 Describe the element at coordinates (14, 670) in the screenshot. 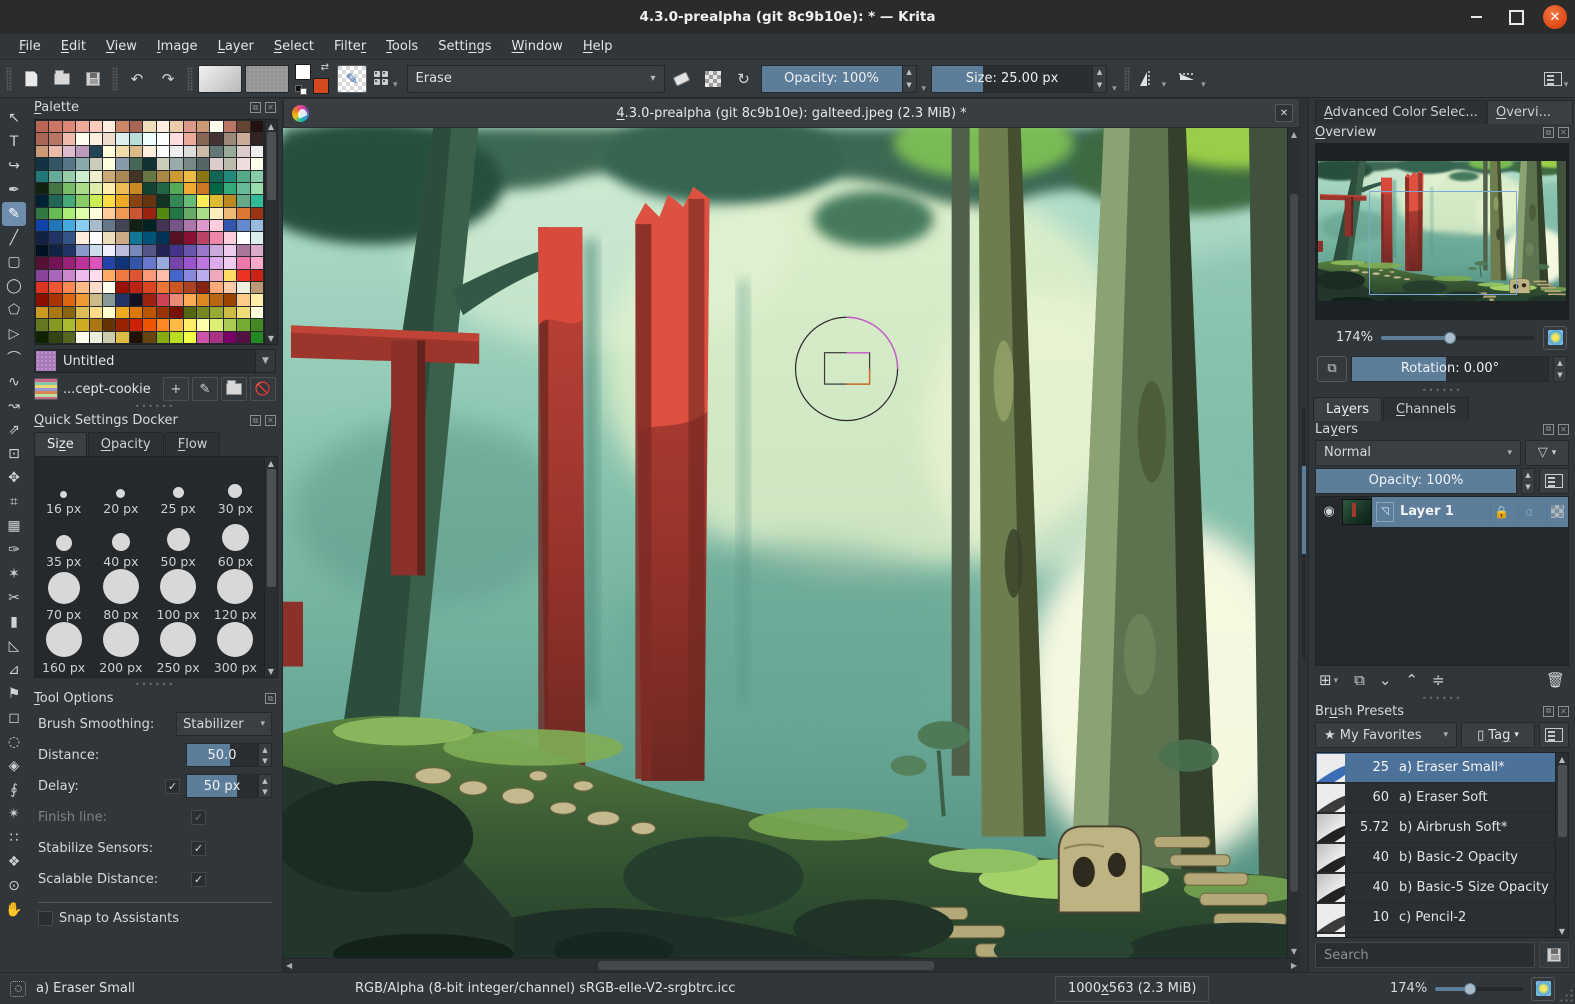

I see `assistants-tool: ⊿` at that location.